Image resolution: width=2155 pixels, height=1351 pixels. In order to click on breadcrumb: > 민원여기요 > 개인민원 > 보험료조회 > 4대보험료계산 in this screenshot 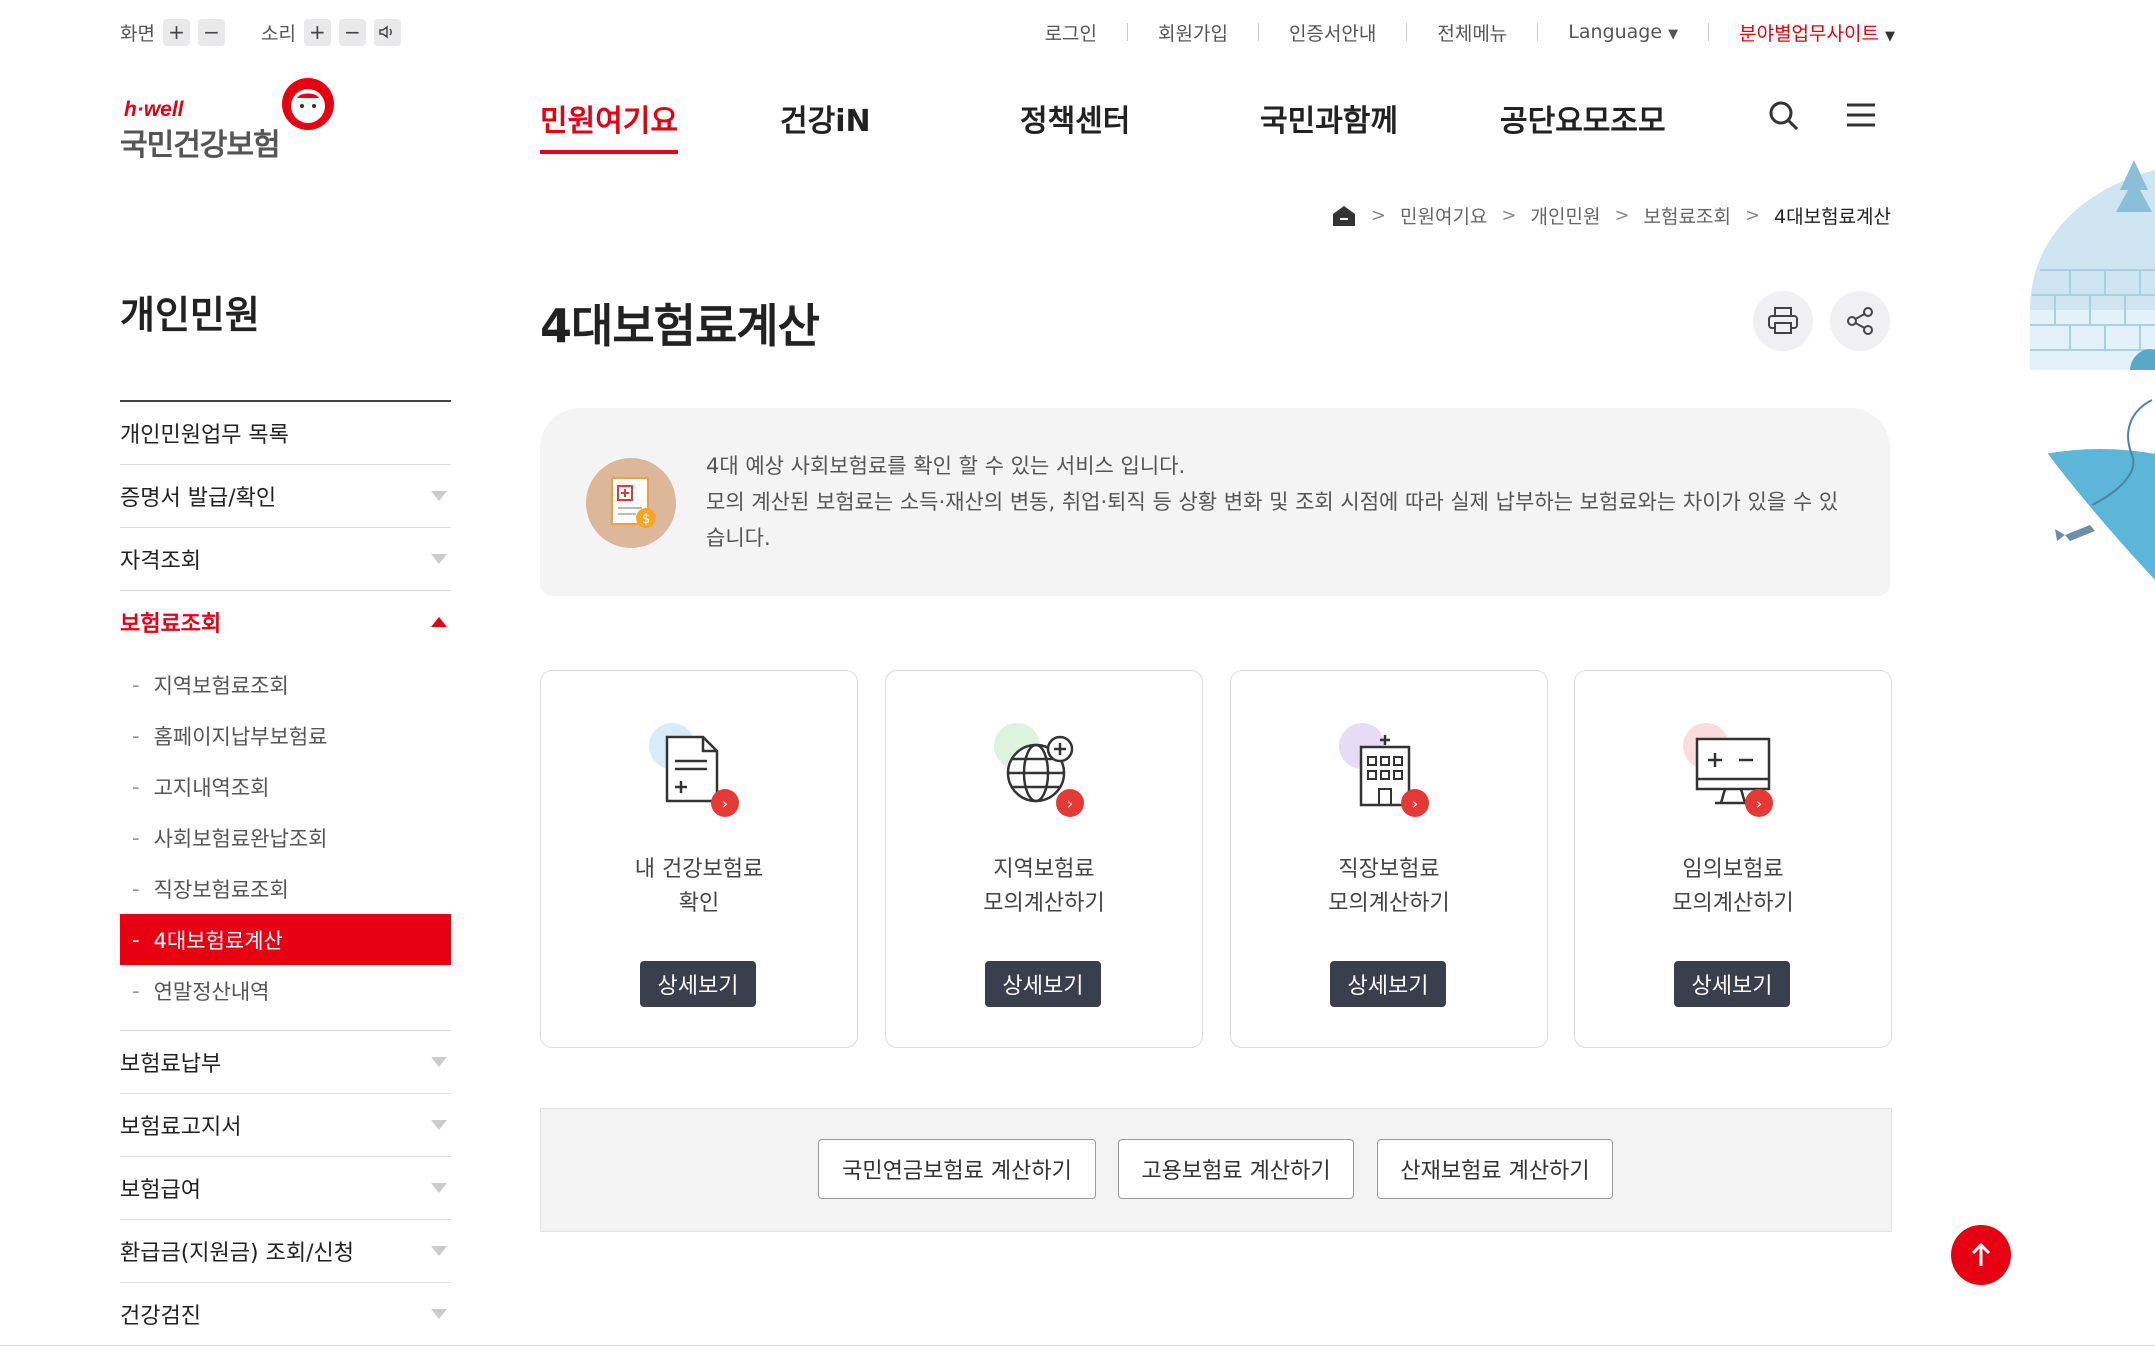, I will do `click(1611, 215)`.